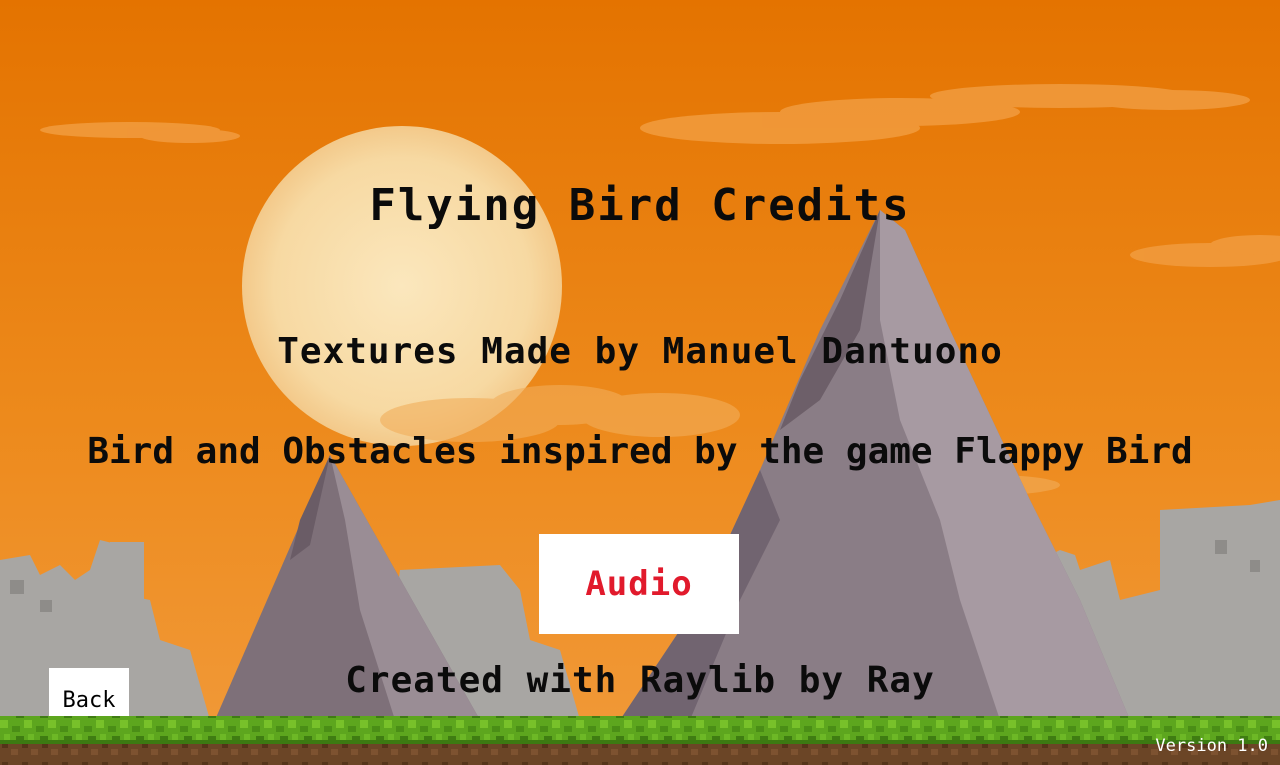 The height and width of the screenshot is (765, 1280). I want to click on audio-button: Audio, so click(639, 584).